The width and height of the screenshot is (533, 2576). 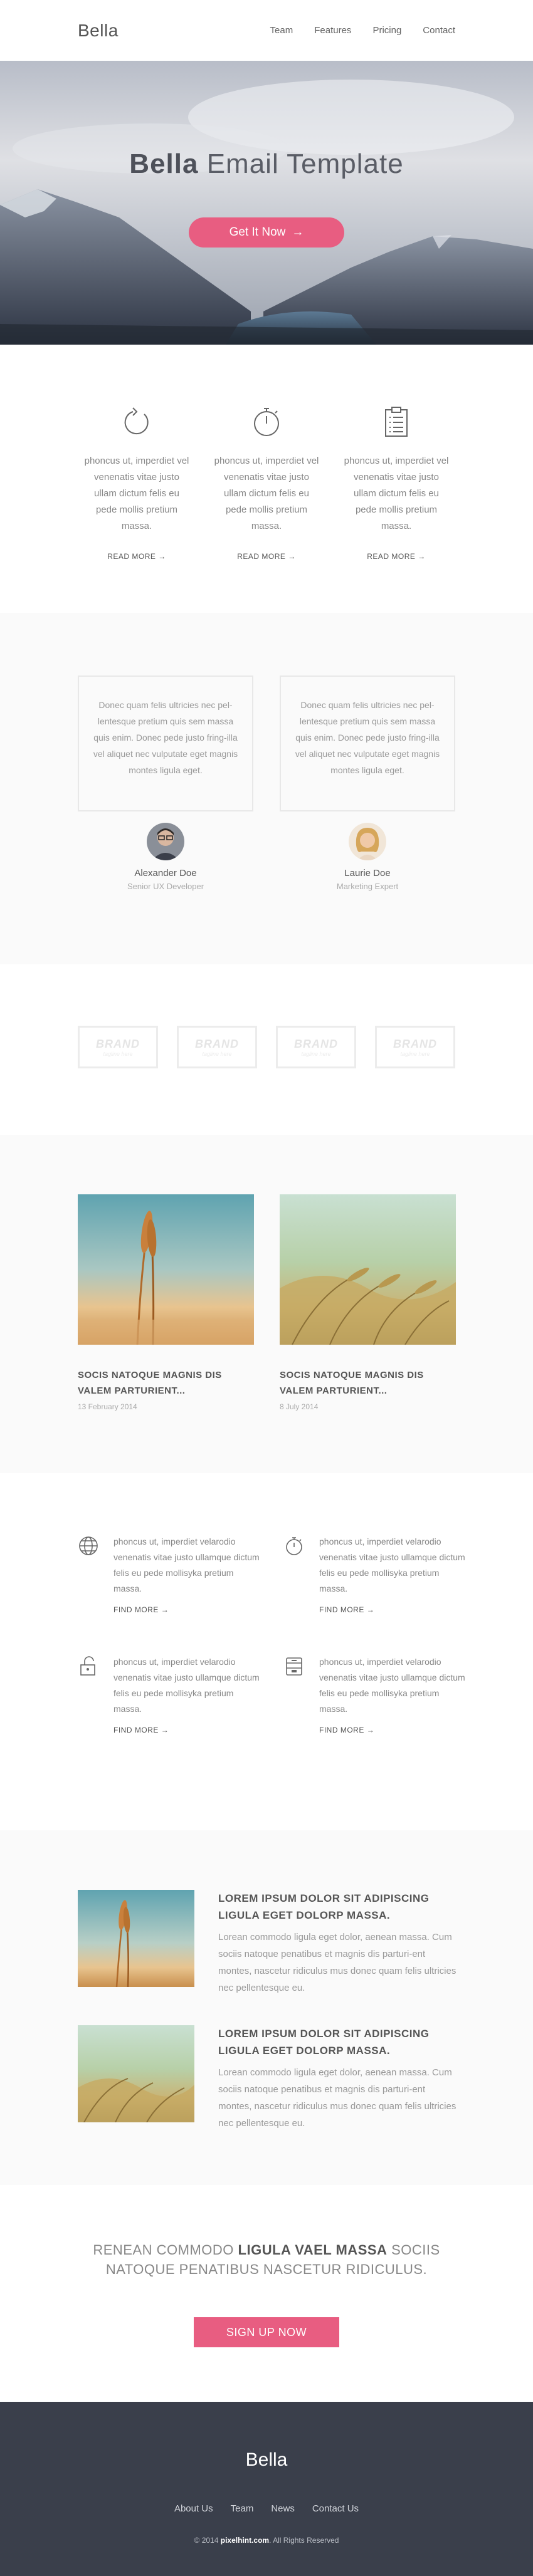 What do you see at coordinates (193, 2508) in the screenshot?
I see `footer-link-about: About Us` at bounding box center [193, 2508].